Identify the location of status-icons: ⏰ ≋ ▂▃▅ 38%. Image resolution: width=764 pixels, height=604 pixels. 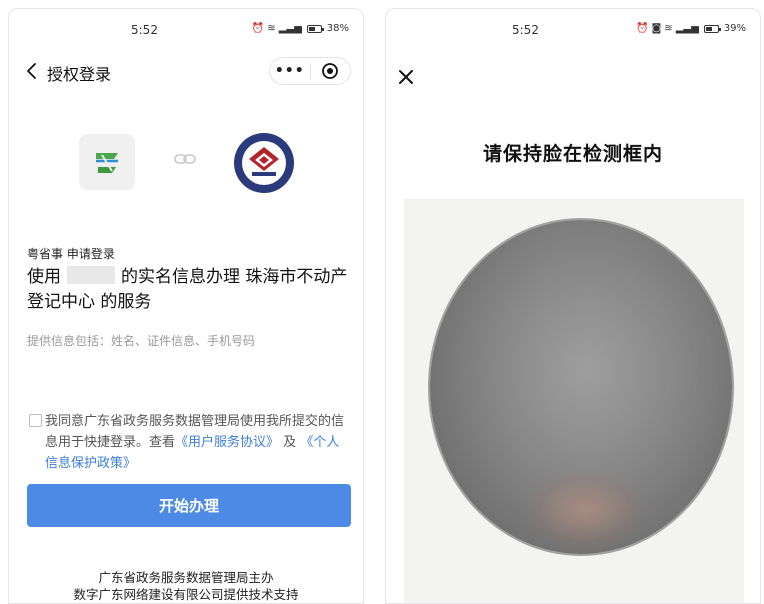
(300, 28).